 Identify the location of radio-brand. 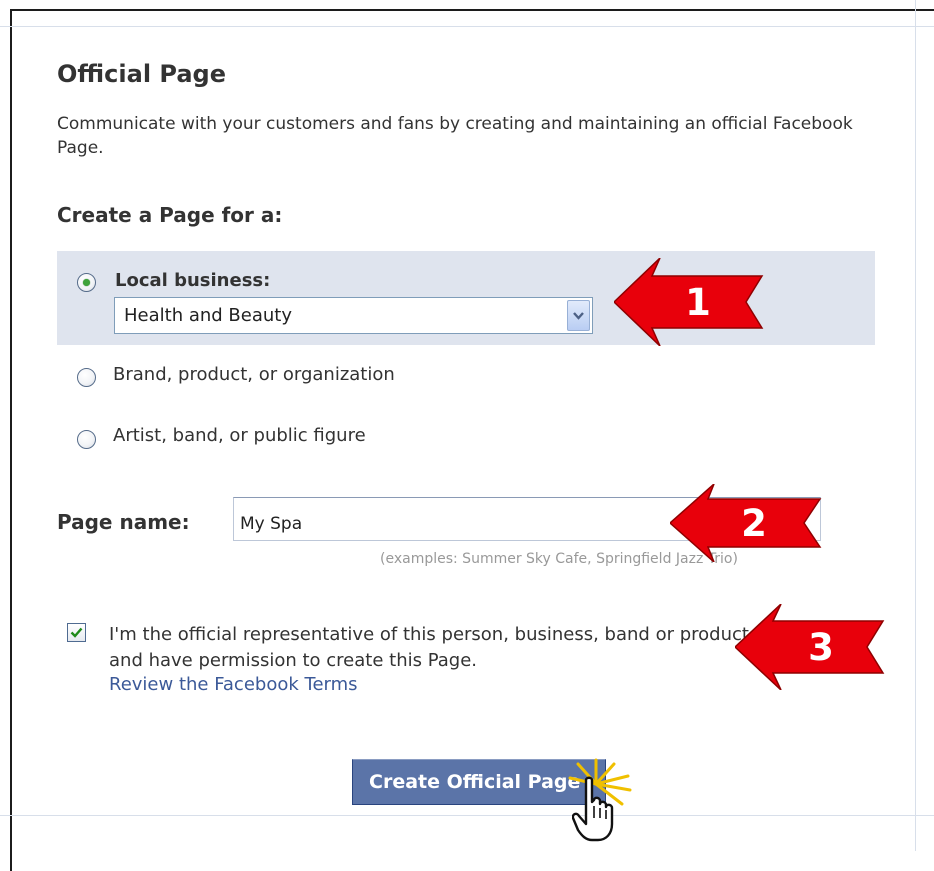
(86, 377).